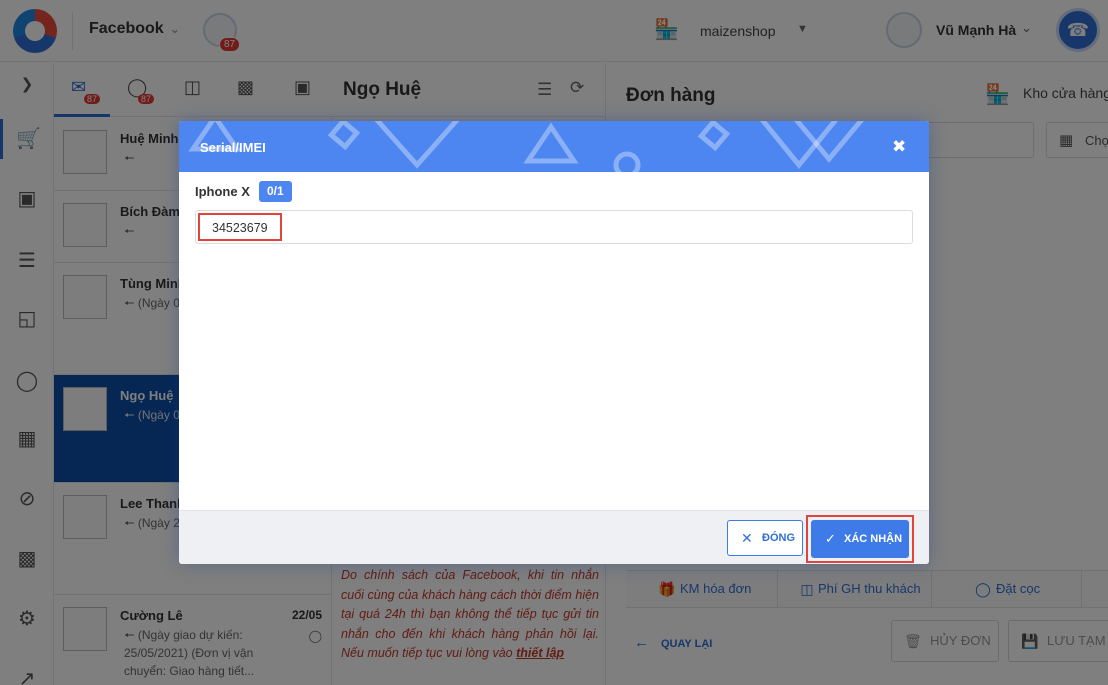  Describe the element at coordinates (554, 537) in the screenshot. I see `dialog-footer: ✕ ĐÓNG ✓ XÁC NHẬN` at that location.